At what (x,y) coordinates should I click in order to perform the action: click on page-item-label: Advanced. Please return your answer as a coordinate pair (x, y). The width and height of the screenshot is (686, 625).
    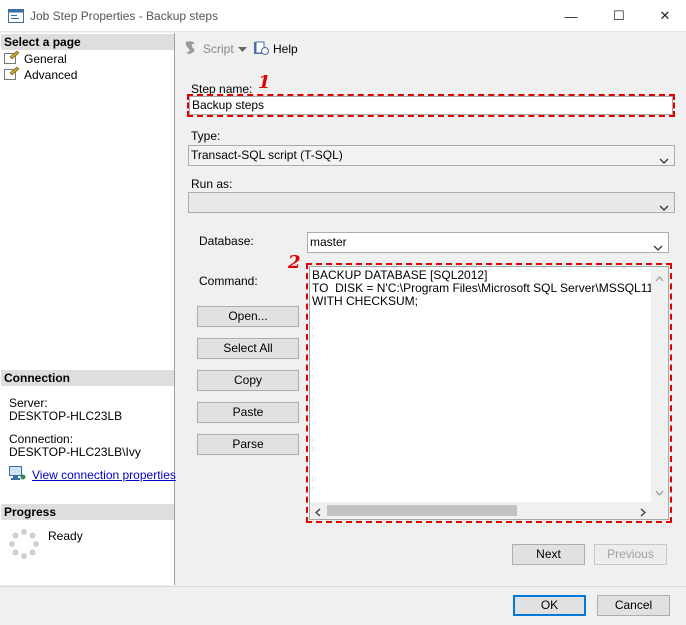
    Looking at the image, I should click on (51, 75).